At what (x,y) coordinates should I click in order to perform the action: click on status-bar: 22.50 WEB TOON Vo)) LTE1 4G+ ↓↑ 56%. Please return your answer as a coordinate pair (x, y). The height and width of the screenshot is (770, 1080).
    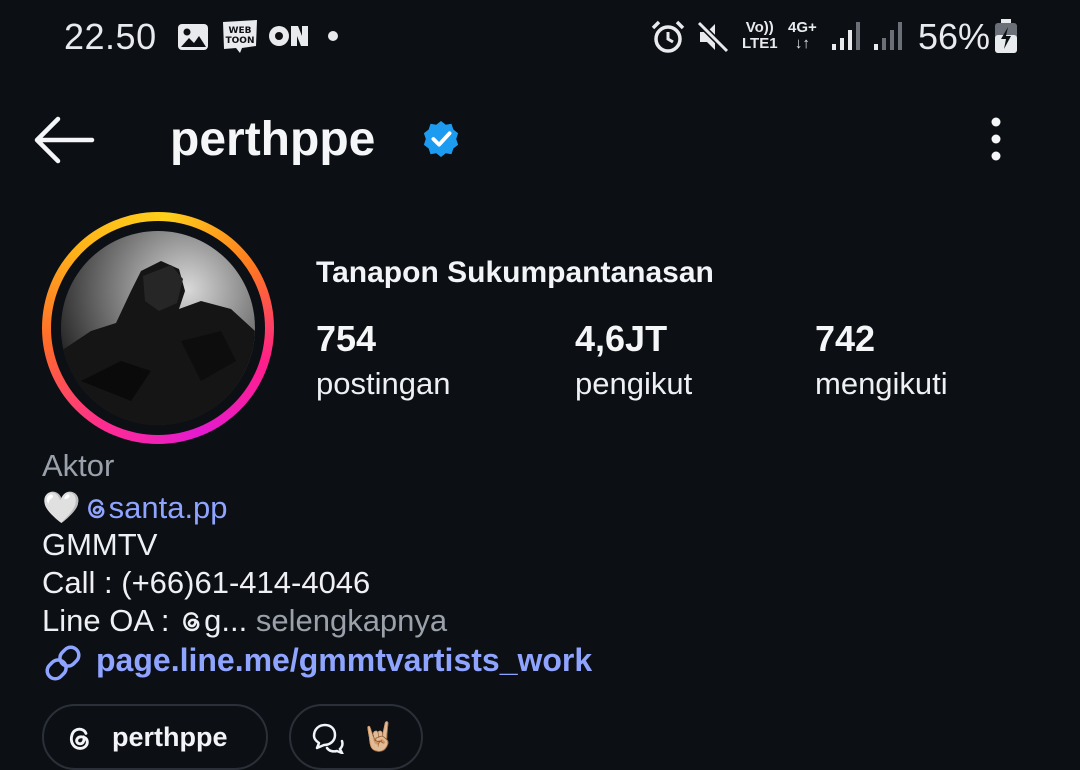
    Looking at the image, I should click on (540, 39).